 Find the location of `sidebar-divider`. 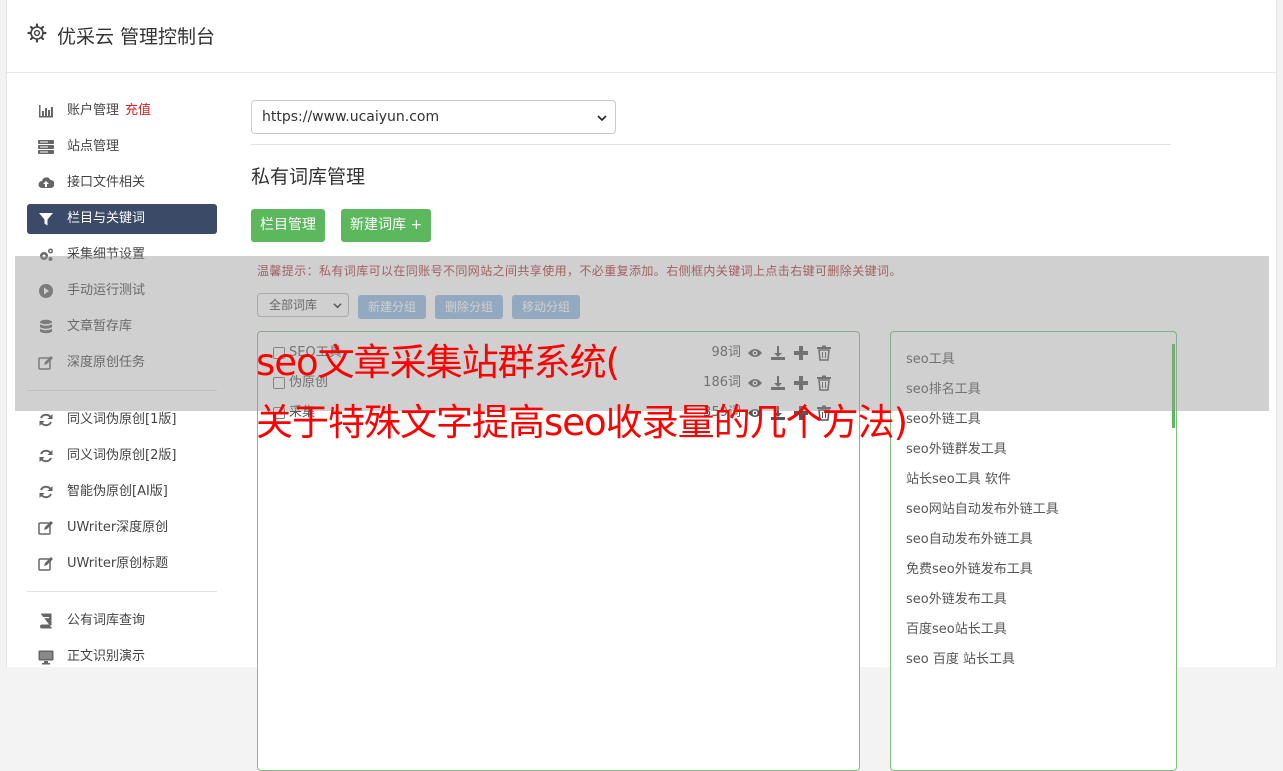

sidebar-divider is located at coordinates (122, 591).